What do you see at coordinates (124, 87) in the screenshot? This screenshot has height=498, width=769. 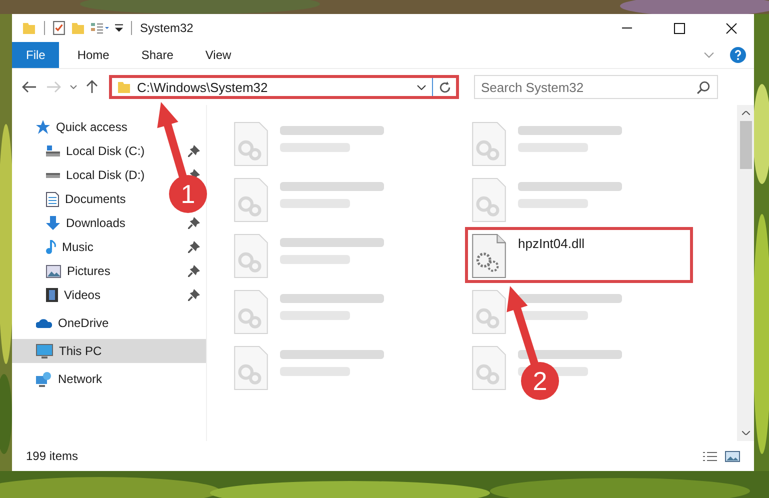 I see `folder-icon` at bounding box center [124, 87].